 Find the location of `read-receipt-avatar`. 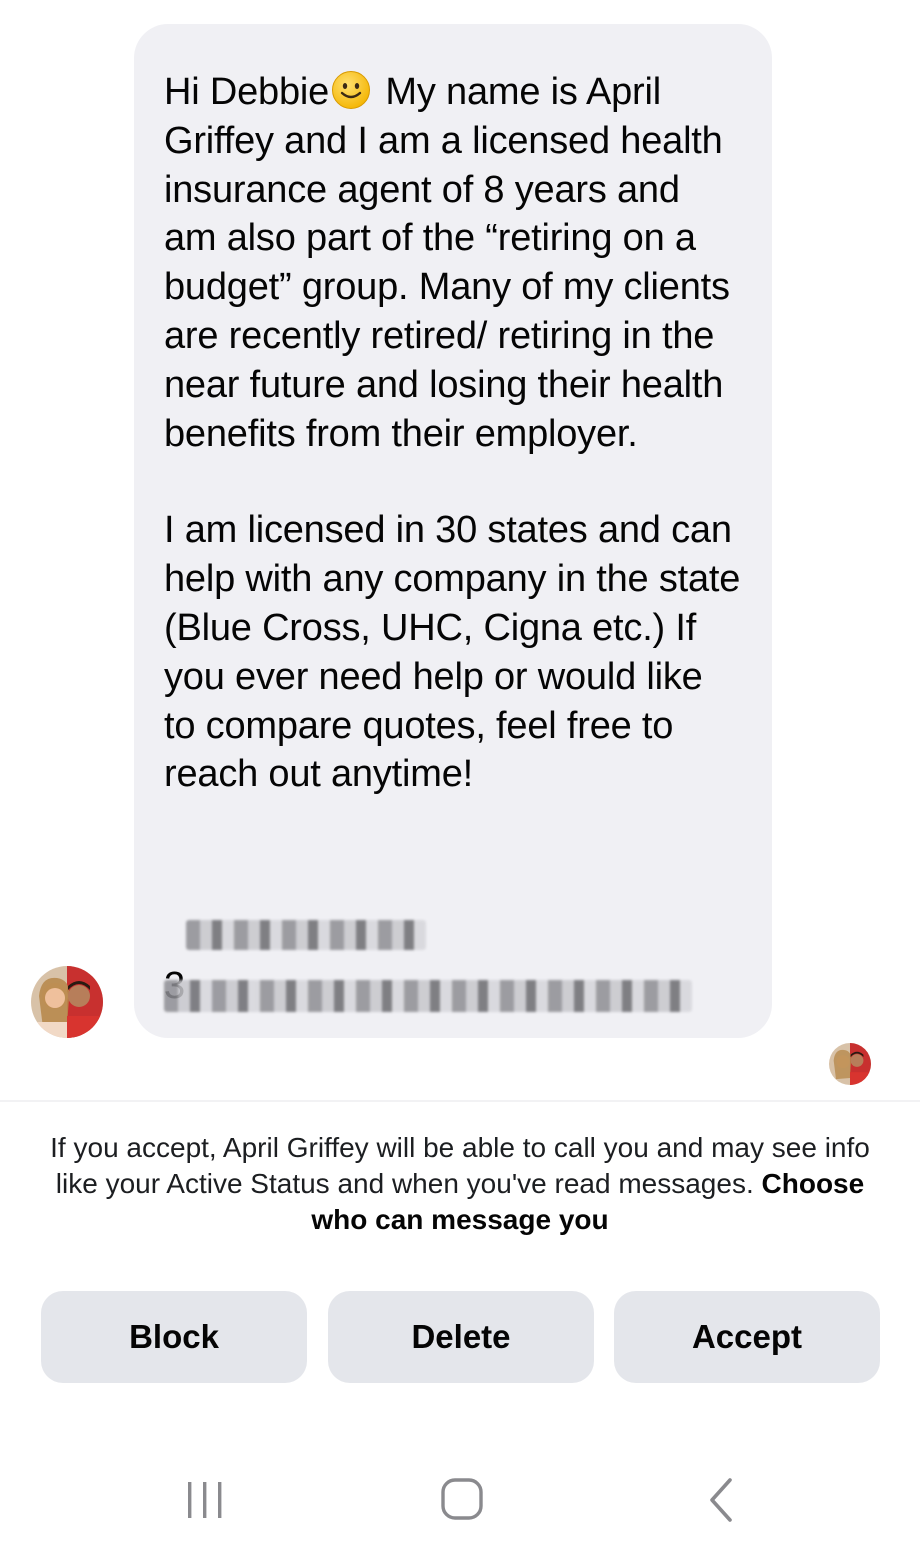

read-receipt-avatar is located at coordinates (850, 1064).